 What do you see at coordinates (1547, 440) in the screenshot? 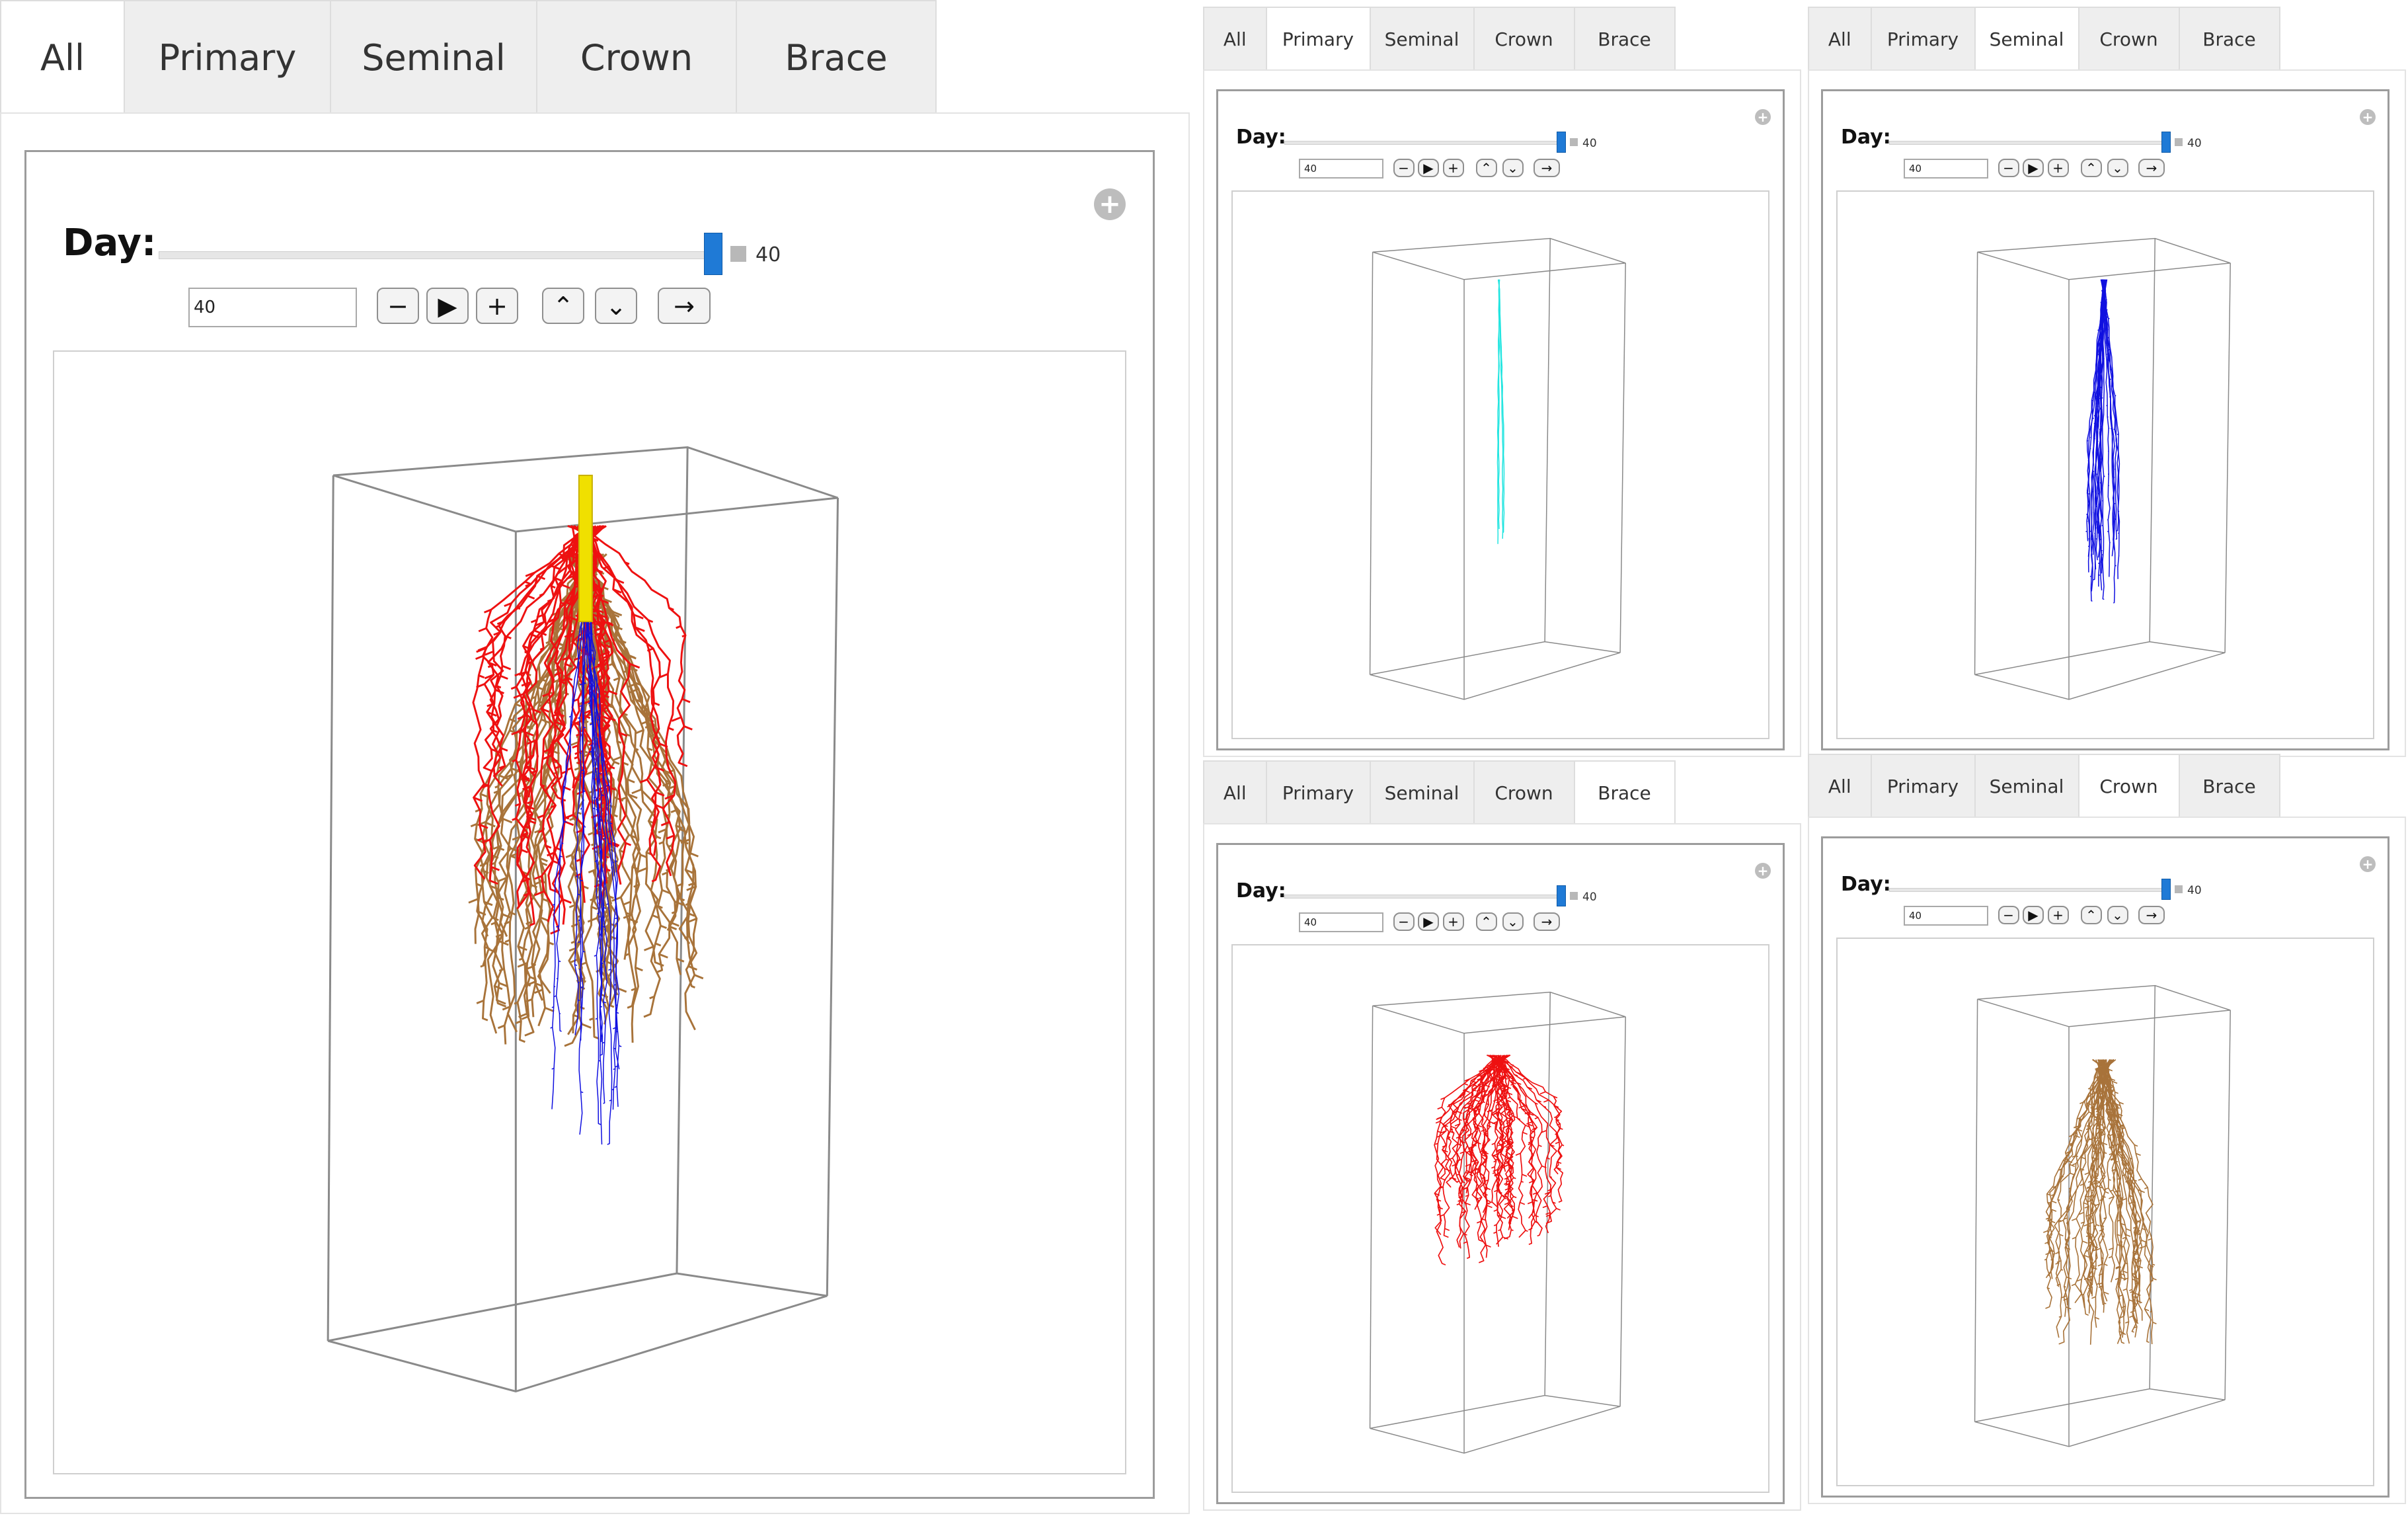
I see `bounding-box-edge` at bounding box center [1547, 440].